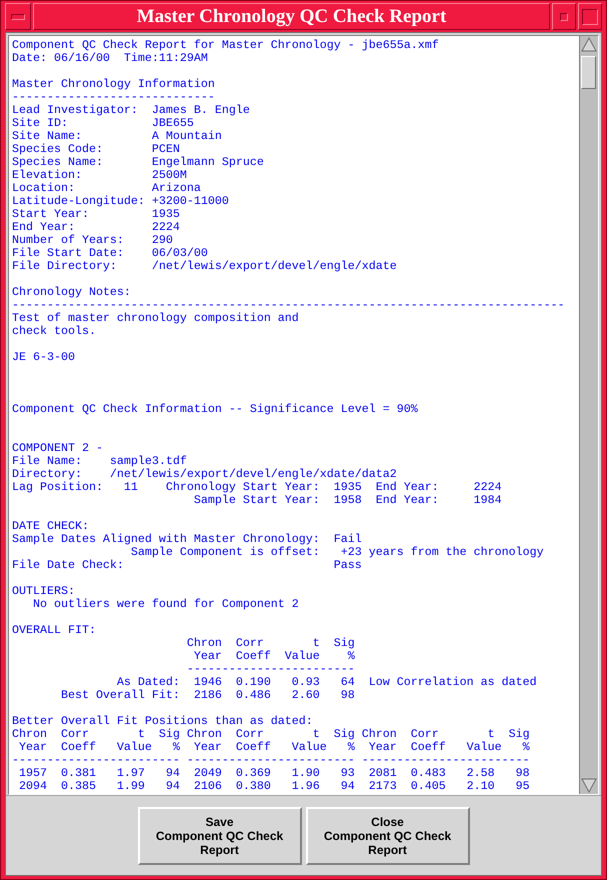  What do you see at coordinates (187, 539) in the screenshot?
I see `report-line: Sample Dates Aligned with Master Chronology: Fail` at bounding box center [187, 539].